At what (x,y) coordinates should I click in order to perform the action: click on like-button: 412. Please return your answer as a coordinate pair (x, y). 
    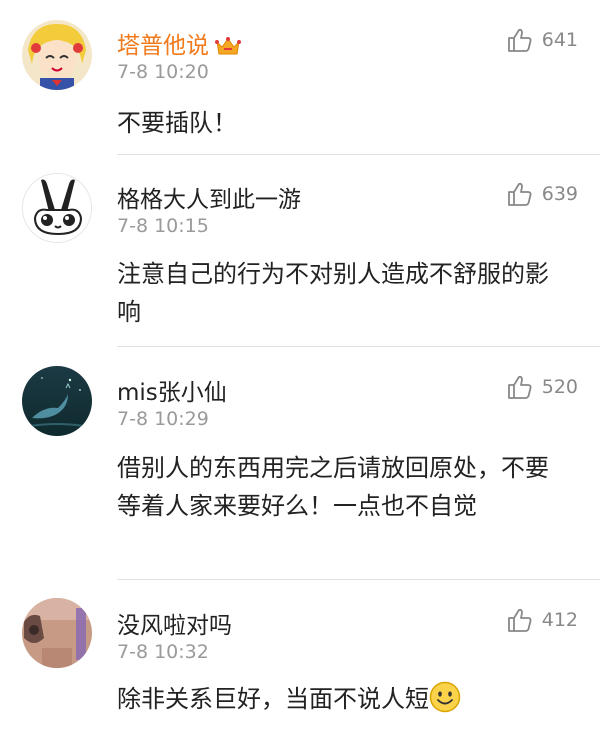
    Looking at the image, I should click on (542, 620).